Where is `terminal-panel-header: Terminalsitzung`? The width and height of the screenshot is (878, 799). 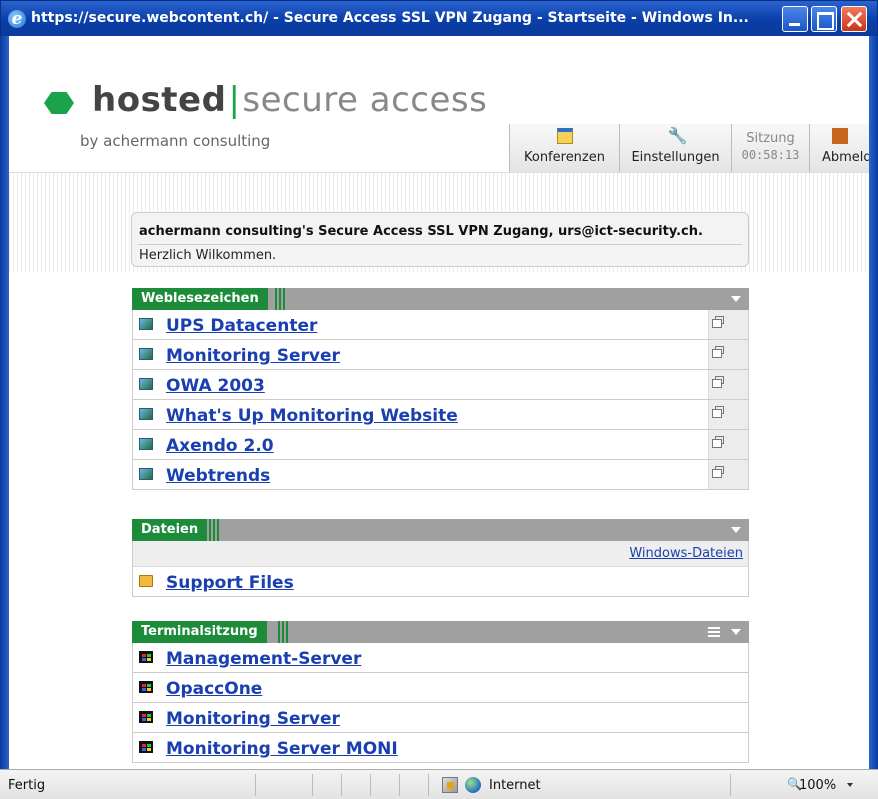
terminal-panel-header: Terminalsitzung is located at coordinates (440, 632).